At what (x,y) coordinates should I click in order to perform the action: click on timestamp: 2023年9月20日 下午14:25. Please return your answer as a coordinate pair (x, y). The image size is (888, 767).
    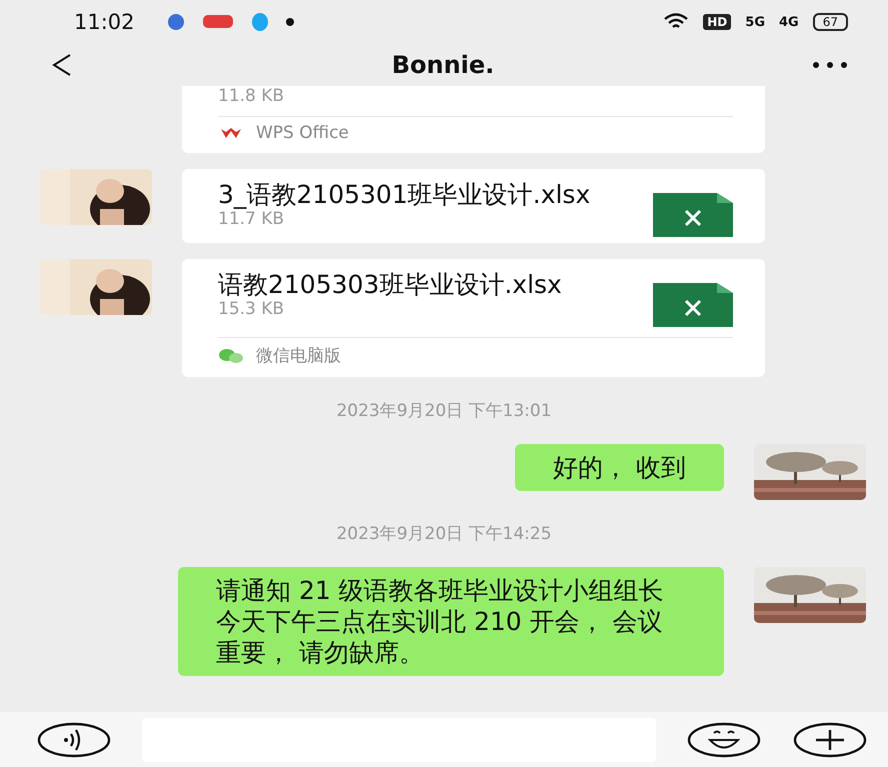
    Looking at the image, I should click on (444, 534).